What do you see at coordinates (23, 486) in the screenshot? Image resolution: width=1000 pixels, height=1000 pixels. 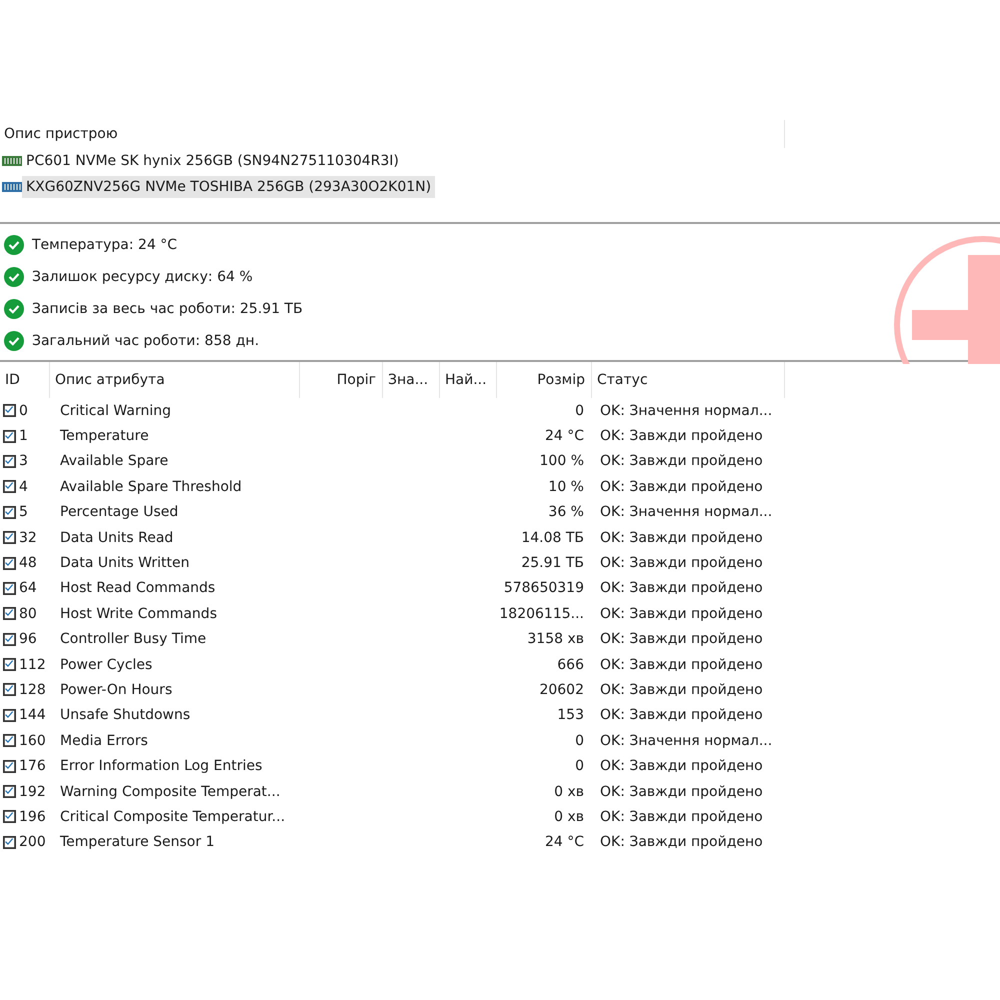 I see `table-cell: 4` at bounding box center [23, 486].